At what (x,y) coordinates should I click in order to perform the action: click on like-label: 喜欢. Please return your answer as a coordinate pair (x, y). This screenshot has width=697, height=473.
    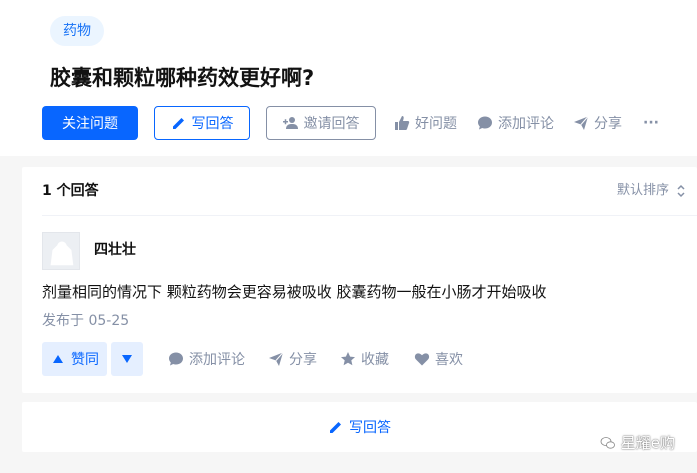
    Looking at the image, I should click on (449, 360).